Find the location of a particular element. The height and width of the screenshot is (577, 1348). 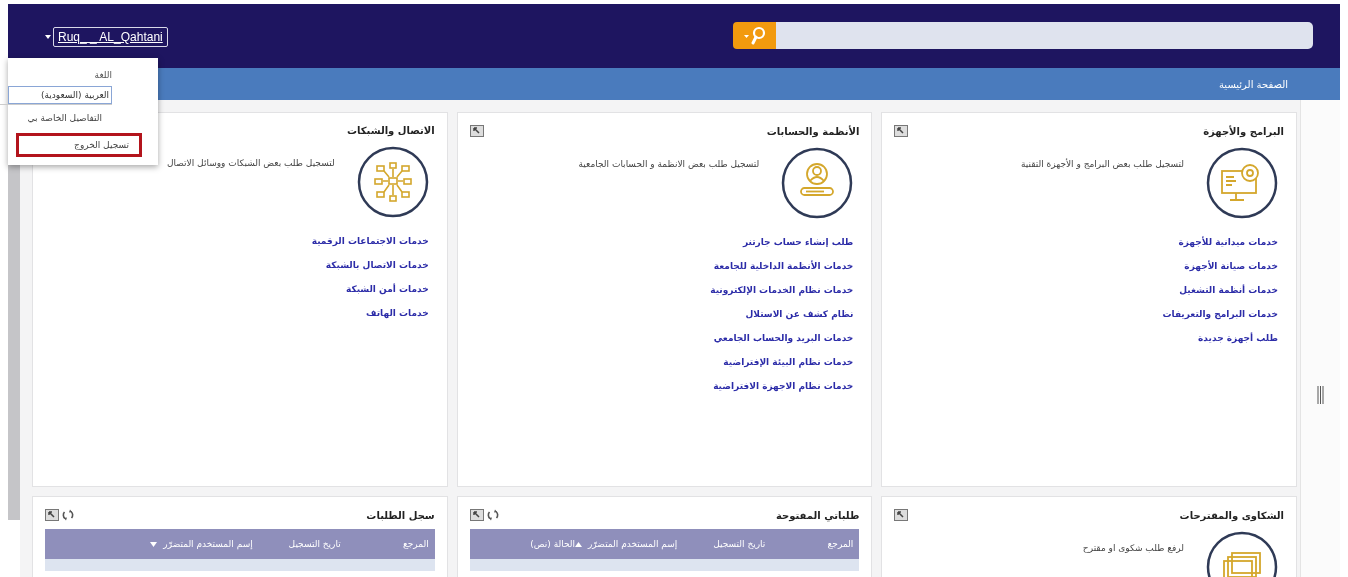

search-field is located at coordinates (1044, 35).